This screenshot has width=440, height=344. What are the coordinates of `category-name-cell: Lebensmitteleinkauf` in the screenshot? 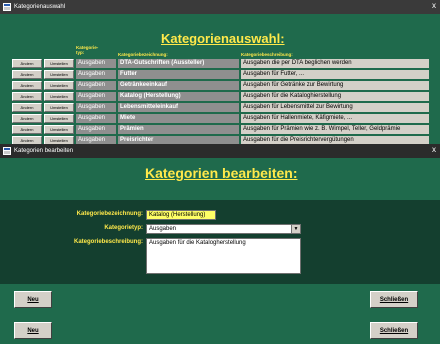 It's located at (178, 107).